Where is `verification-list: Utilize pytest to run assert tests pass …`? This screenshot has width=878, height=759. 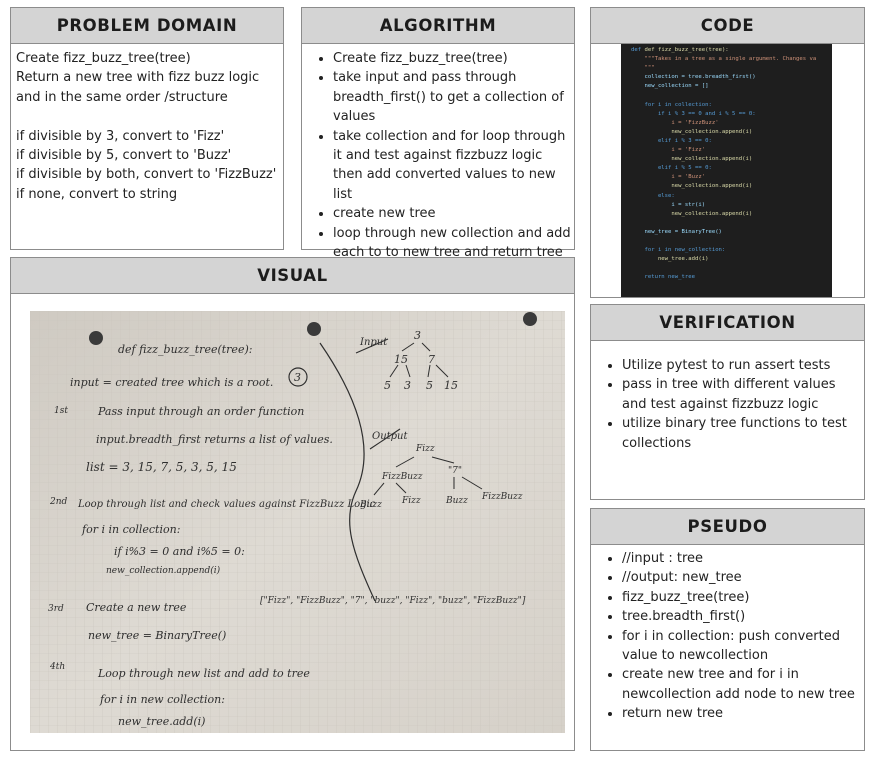 verification-list: Utilize pytest to run assert tests pass … is located at coordinates (727, 404).